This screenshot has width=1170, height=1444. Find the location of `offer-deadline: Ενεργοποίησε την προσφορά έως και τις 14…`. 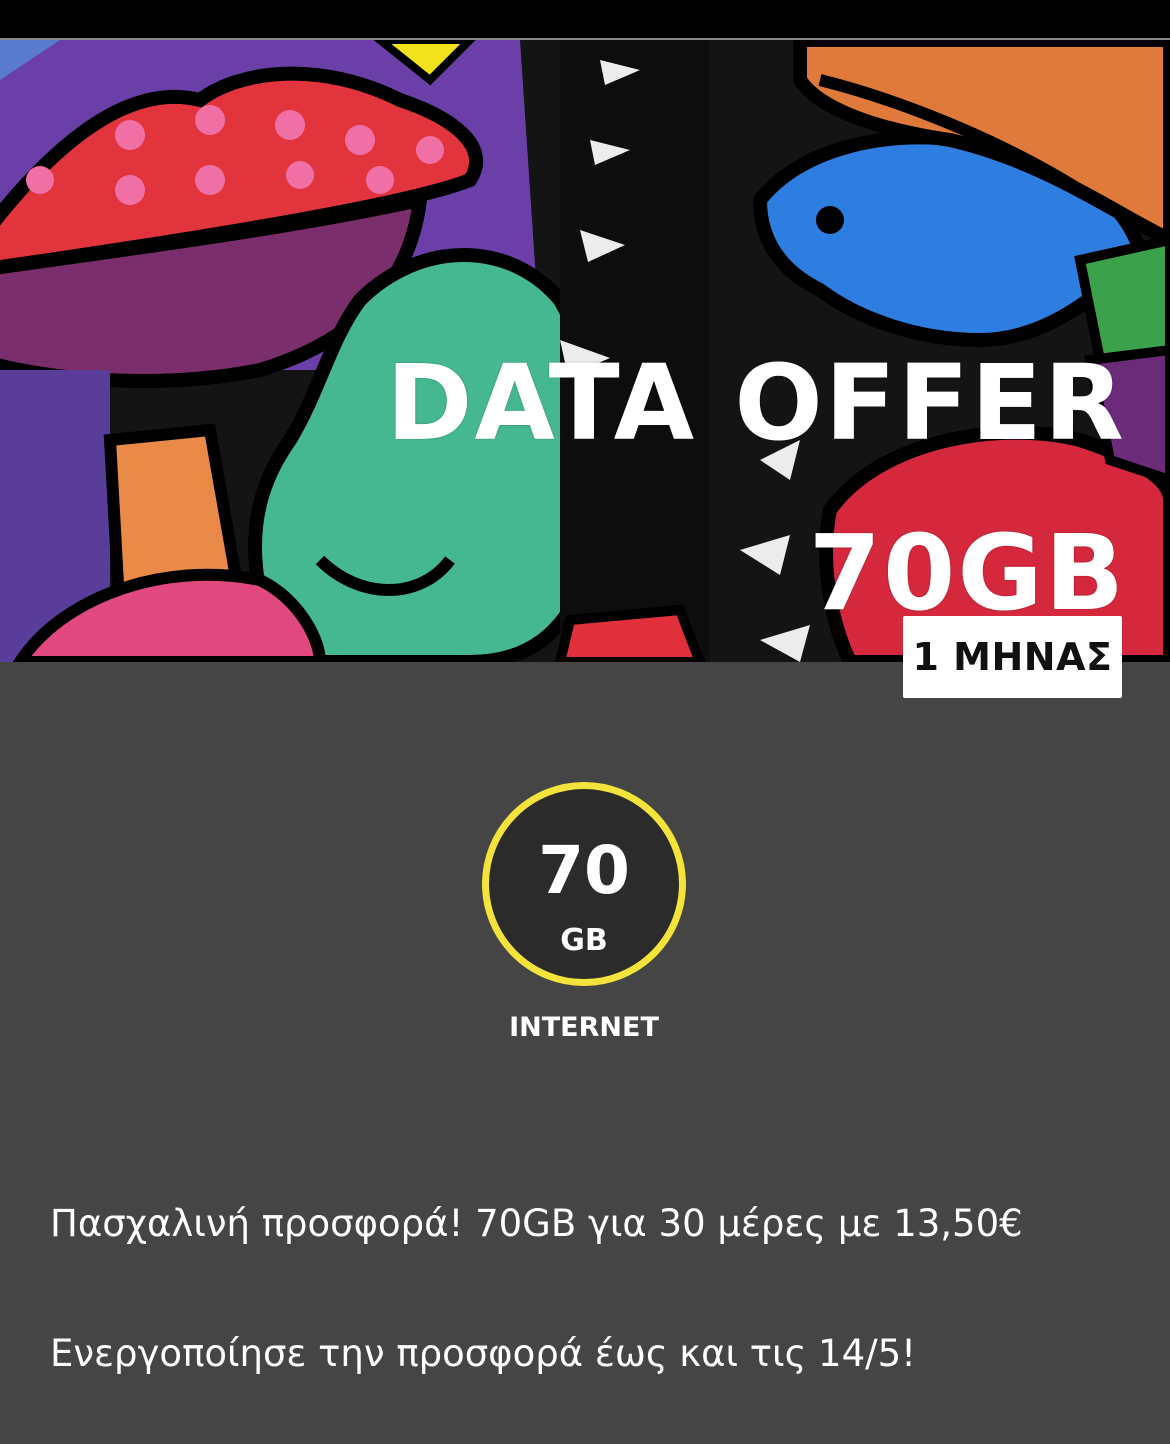

offer-deadline: Ενεργοποίησε την προσφορά έως και τις 14… is located at coordinates (483, 1353).